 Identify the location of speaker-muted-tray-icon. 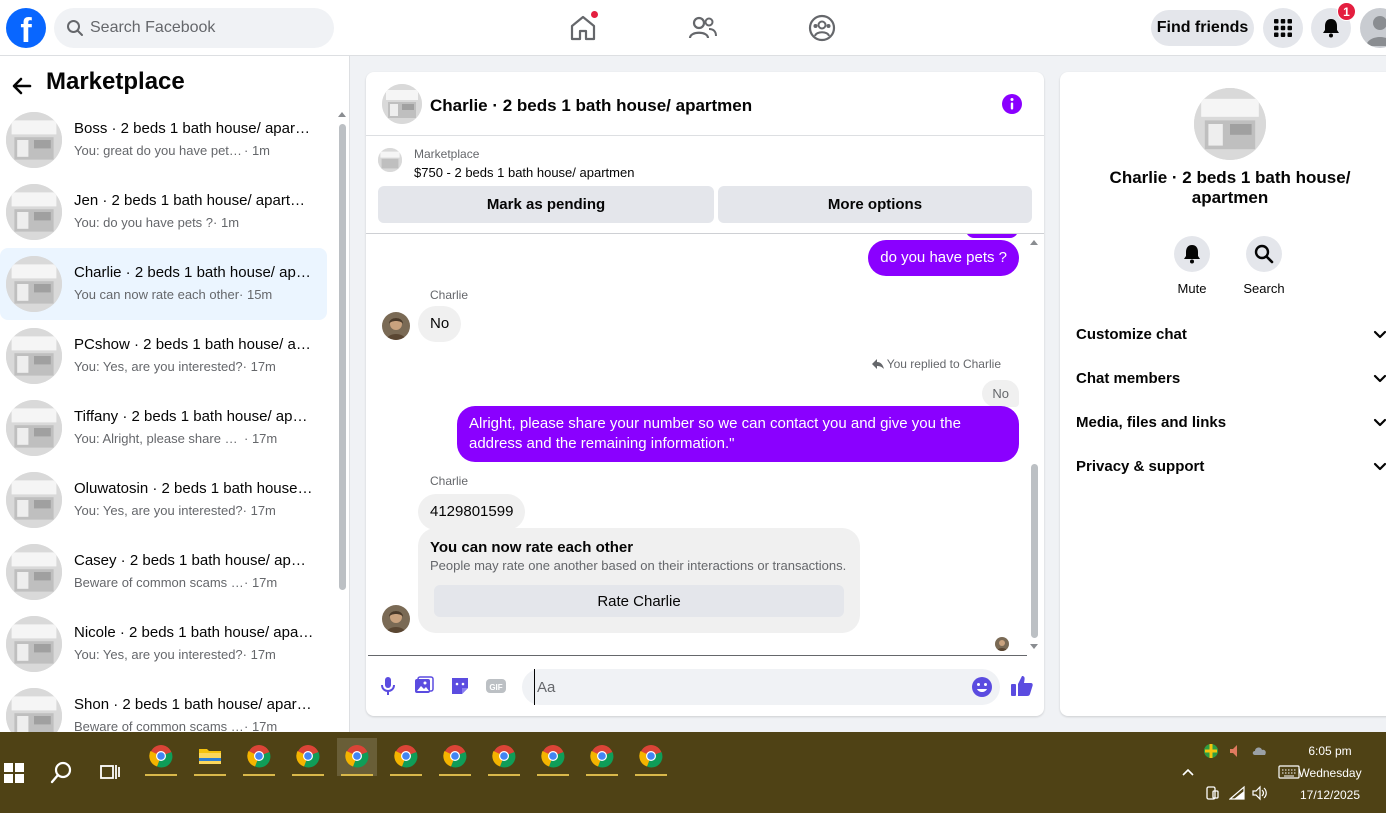
(1236, 751).